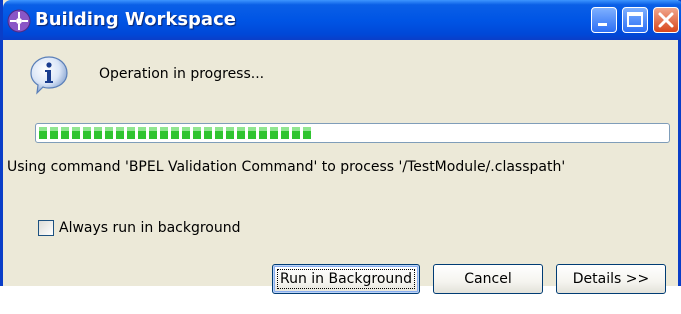 The image size is (681, 314). I want to click on minimize-icon, so click(602, 24).